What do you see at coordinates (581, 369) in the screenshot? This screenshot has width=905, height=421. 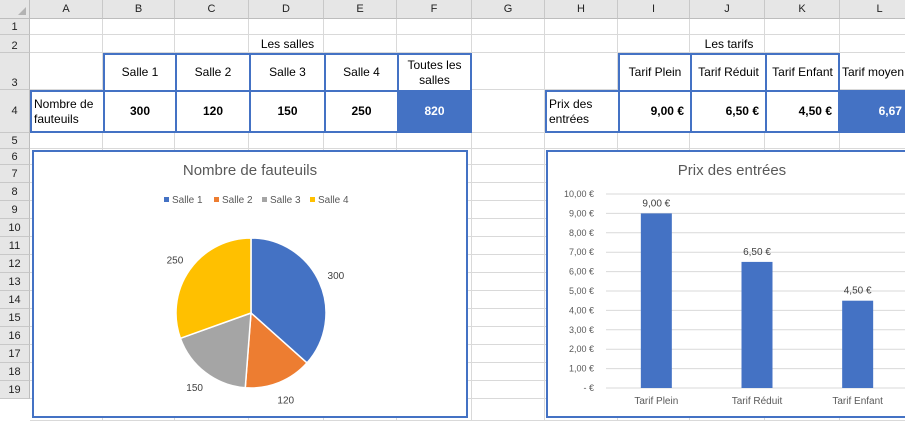 I see `y-tick-label-1: 1,00 €` at bounding box center [581, 369].